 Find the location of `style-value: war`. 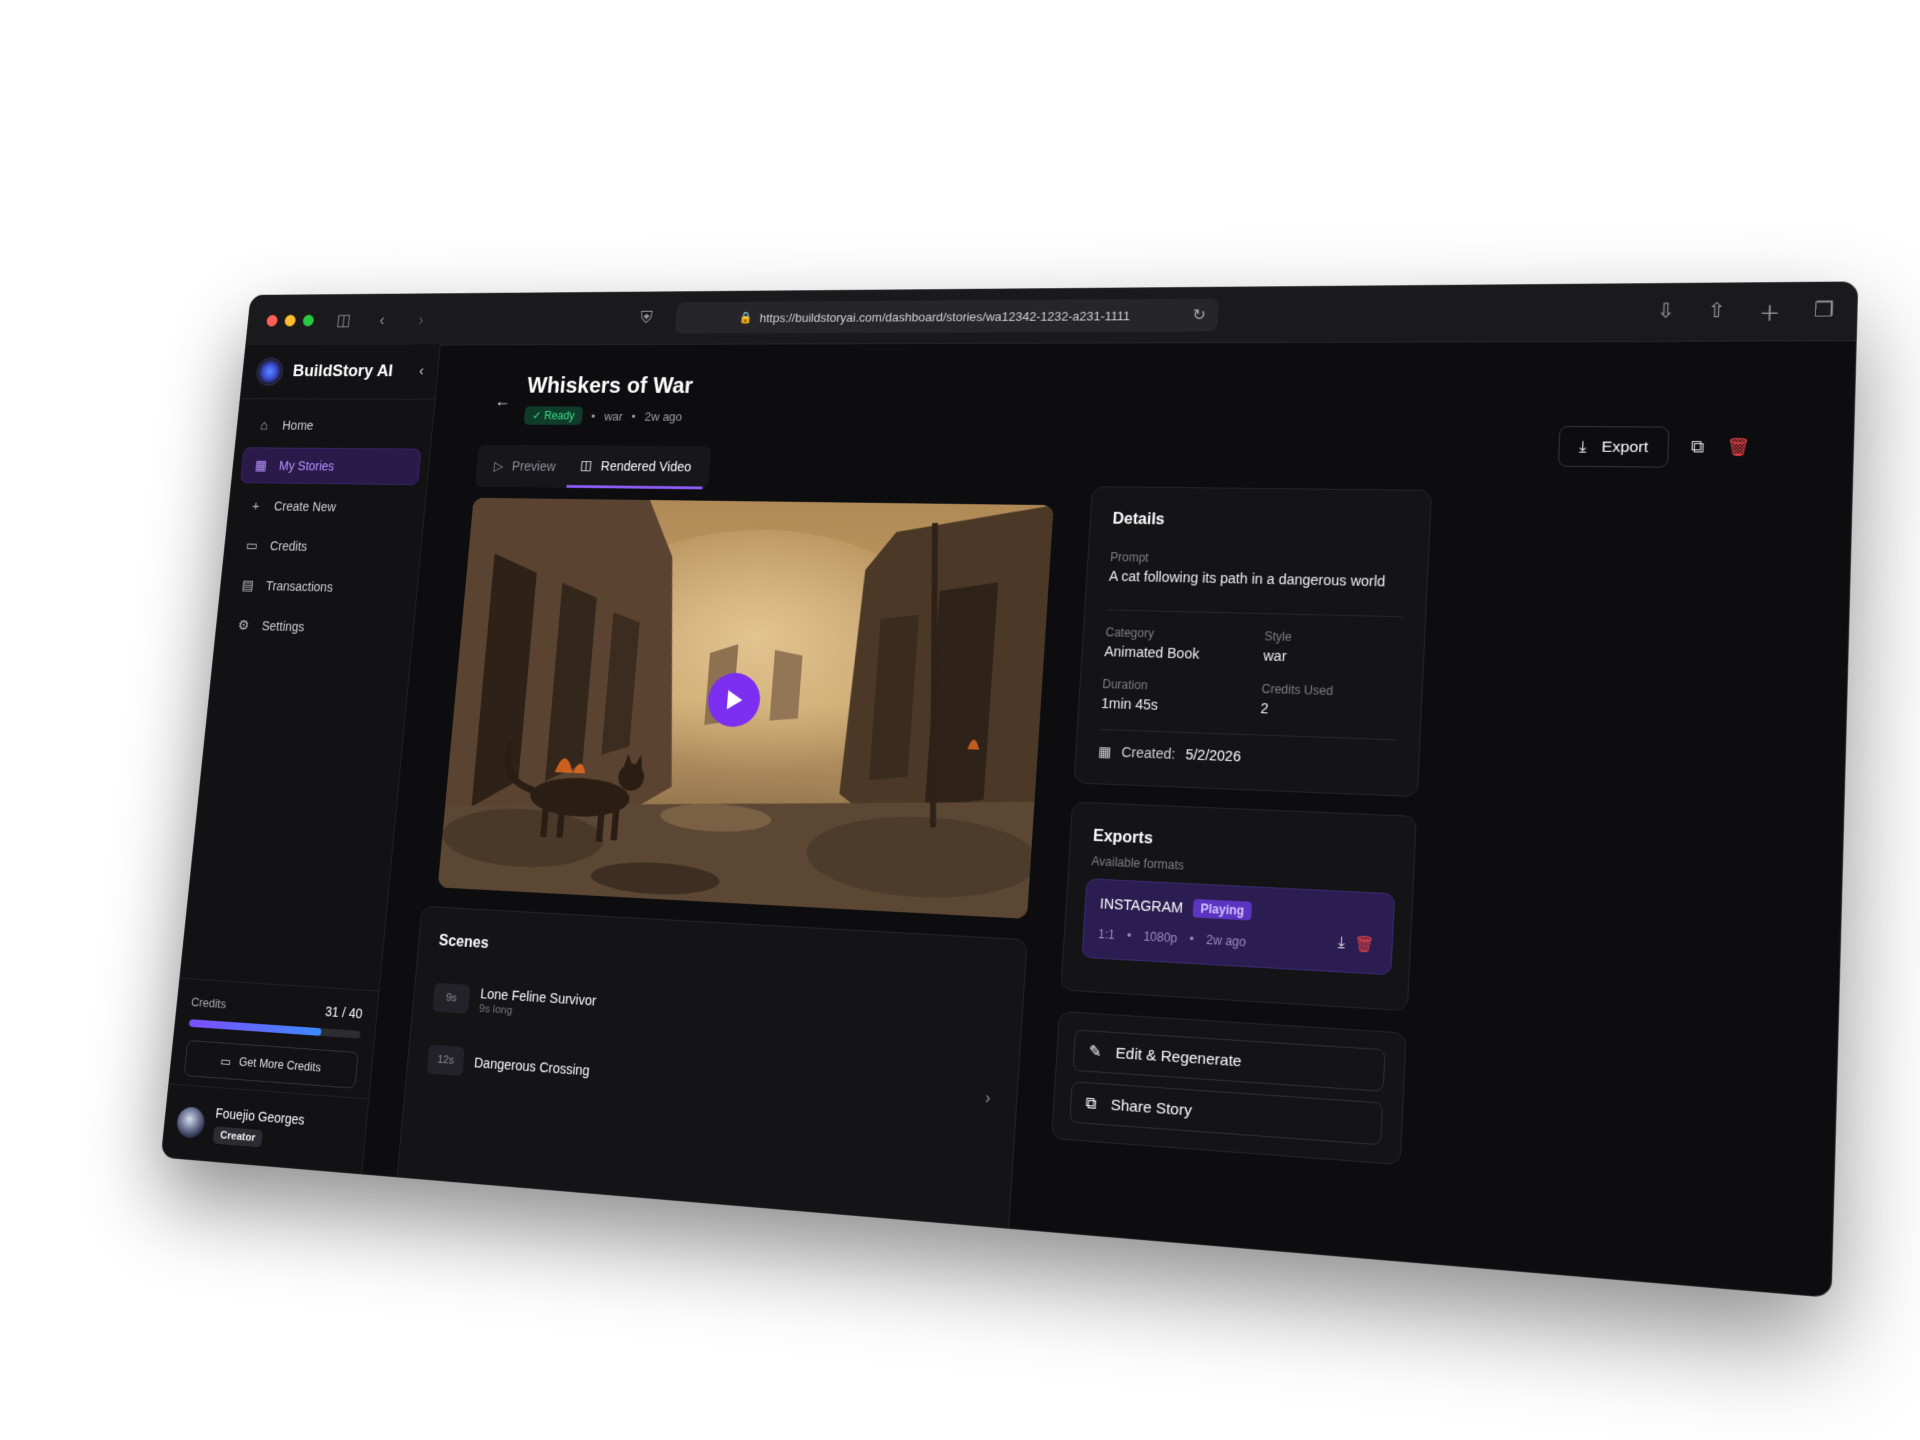

style-value: war is located at coordinates (1274, 656).